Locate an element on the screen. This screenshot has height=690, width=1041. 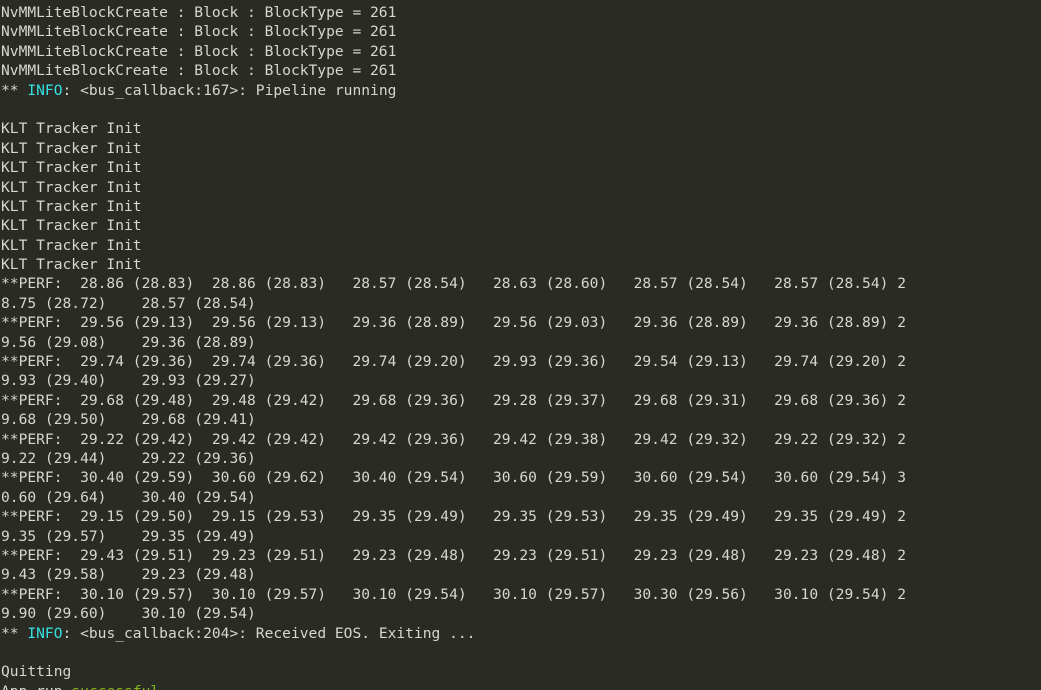
terminal-line: 9.56 (29.08) 29.36 (28.89) is located at coordinates (521, 342).